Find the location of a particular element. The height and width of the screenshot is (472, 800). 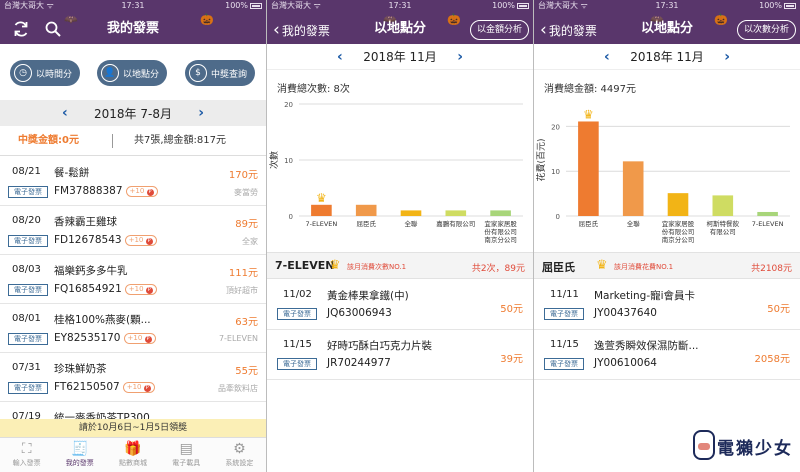

y-tick-label: 0 is located at coordinates (291, 217).